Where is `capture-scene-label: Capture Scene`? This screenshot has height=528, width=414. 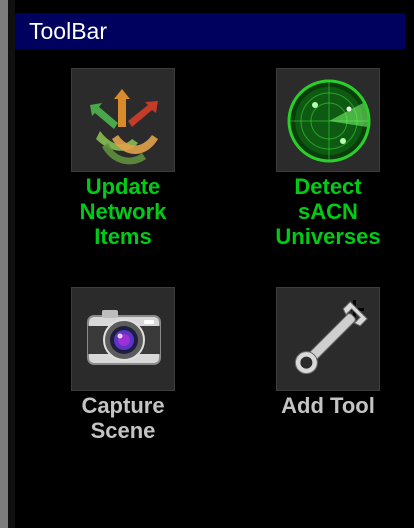 capture-scene-label: Capture Scene is located at coordinates (123, 418).